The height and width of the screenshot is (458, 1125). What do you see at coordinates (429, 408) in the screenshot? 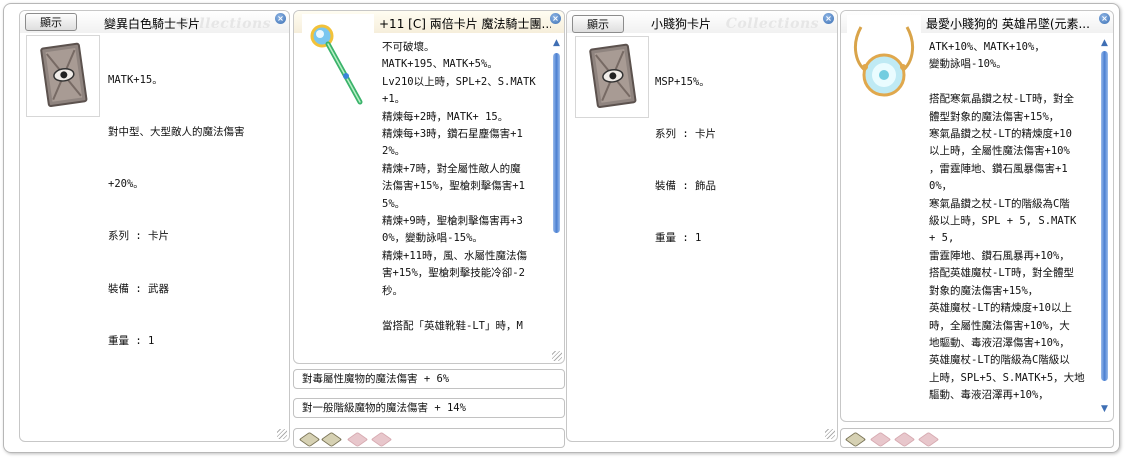
I see `bonus-option-2: 對一般階級魔物的魔法傷害 + 14%` at bounding box center [429, 408].